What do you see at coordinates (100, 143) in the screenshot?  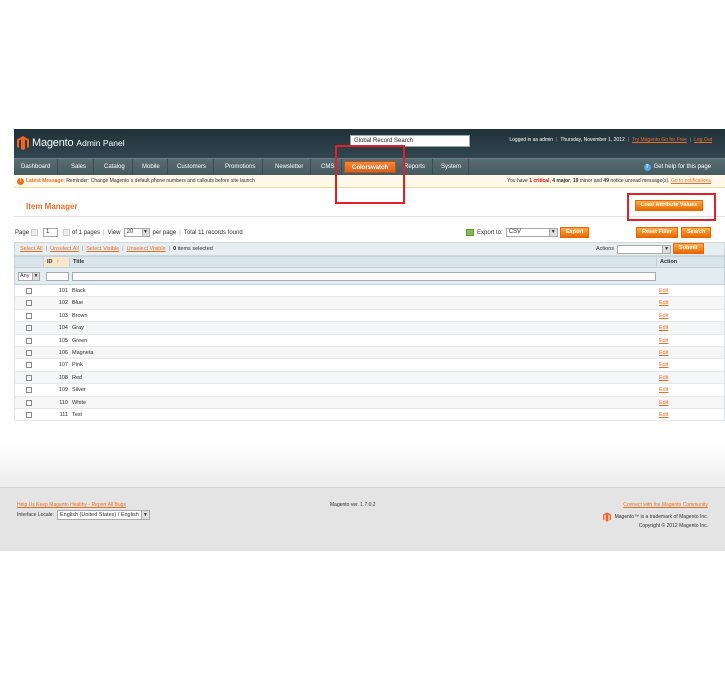 I see `brand-subtitle: Admin Panel` at bounding box center [100, 143].